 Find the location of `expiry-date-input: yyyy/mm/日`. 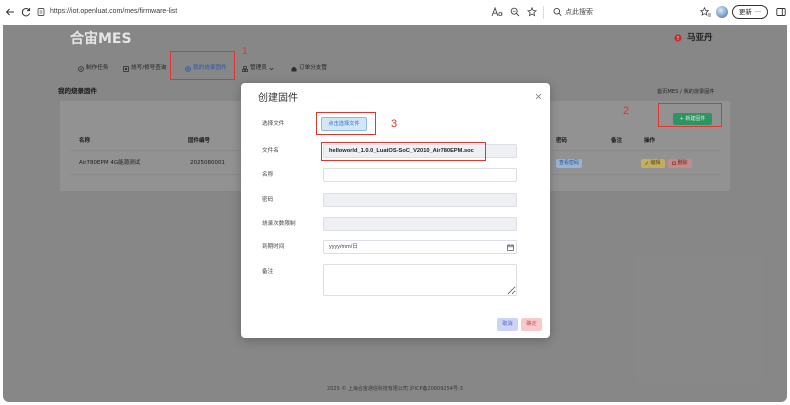

expiry-date-input: yyyy/mm/日 is located at coordinates (420, 247).